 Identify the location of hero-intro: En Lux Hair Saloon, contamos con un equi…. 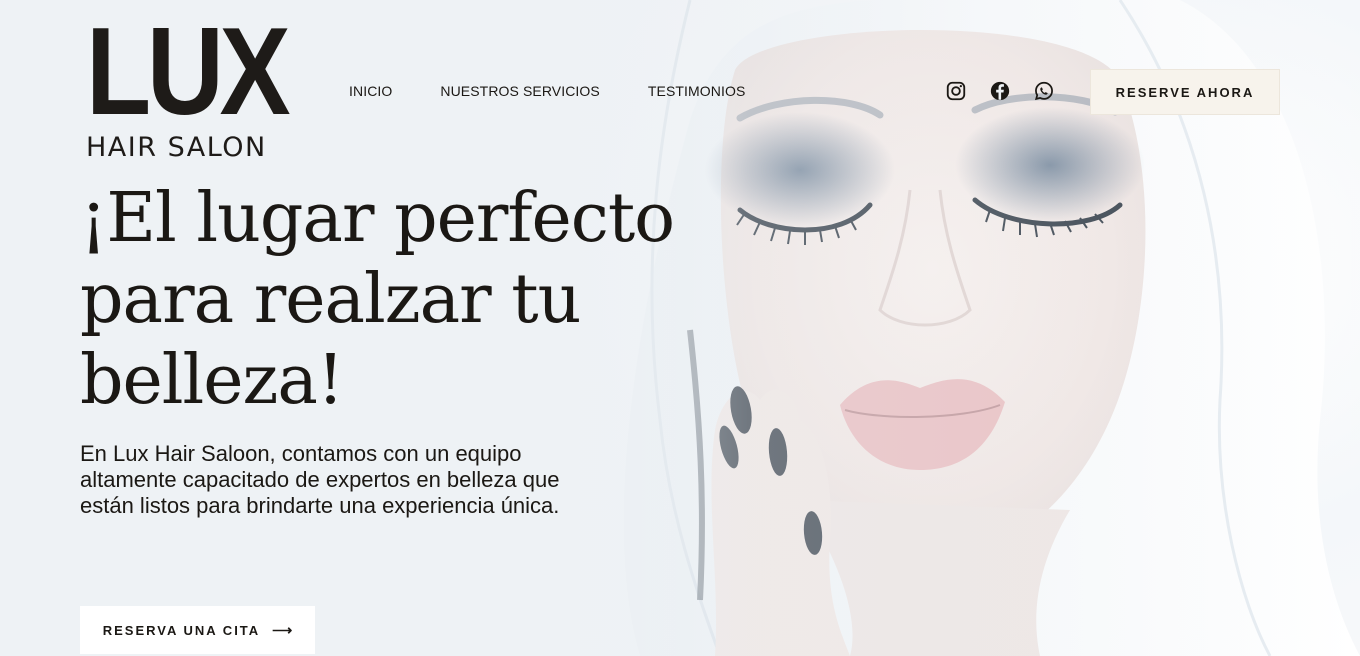
(320, 479).